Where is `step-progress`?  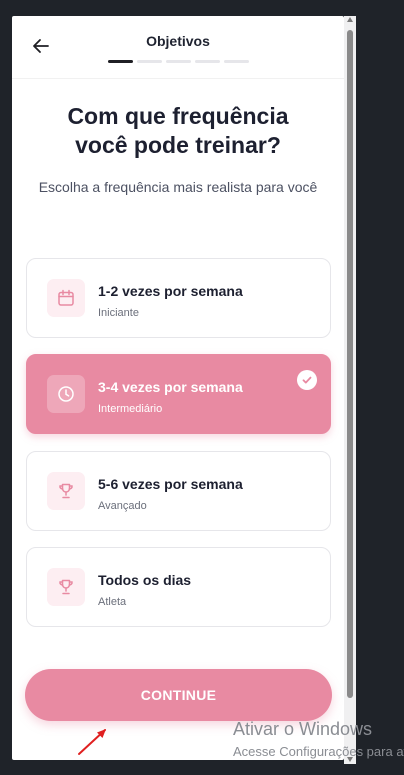 step-progress is located at coordinates (178, 61).